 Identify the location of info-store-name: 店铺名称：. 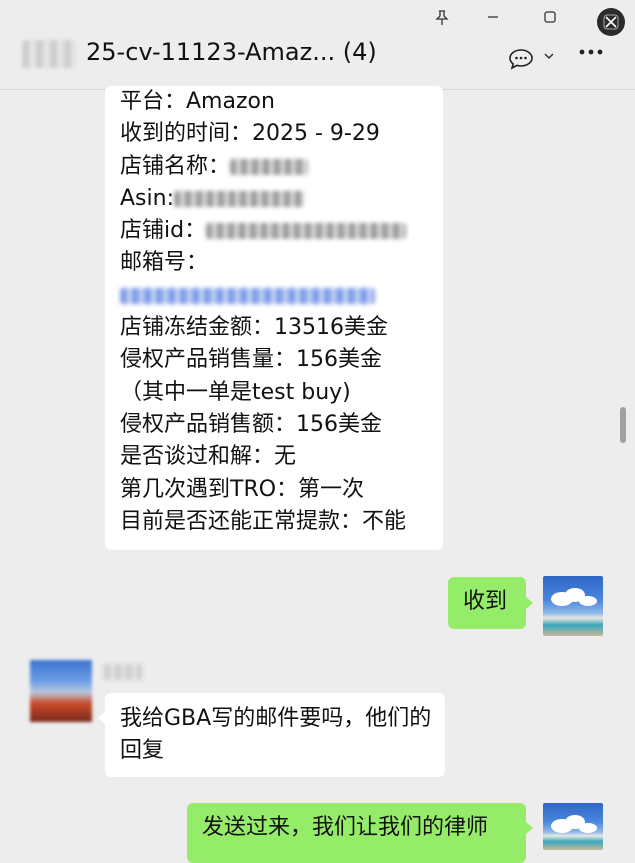
(281, 167).